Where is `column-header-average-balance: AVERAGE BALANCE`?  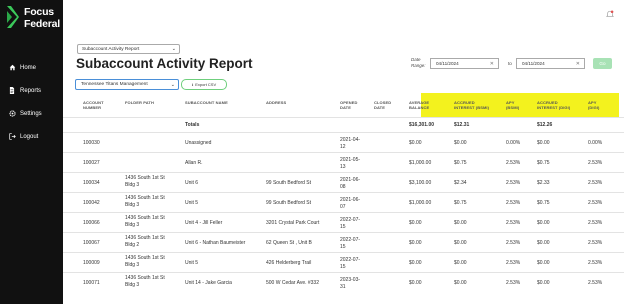
column-header-average-balance: AVERAGE BALANCE is located at coordinates (419, 105).